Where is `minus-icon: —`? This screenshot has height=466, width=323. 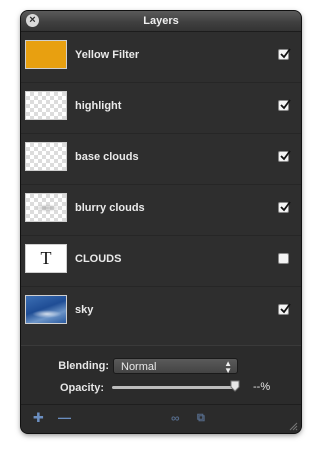
minus-icon: — is located at coordinates (64, 418).